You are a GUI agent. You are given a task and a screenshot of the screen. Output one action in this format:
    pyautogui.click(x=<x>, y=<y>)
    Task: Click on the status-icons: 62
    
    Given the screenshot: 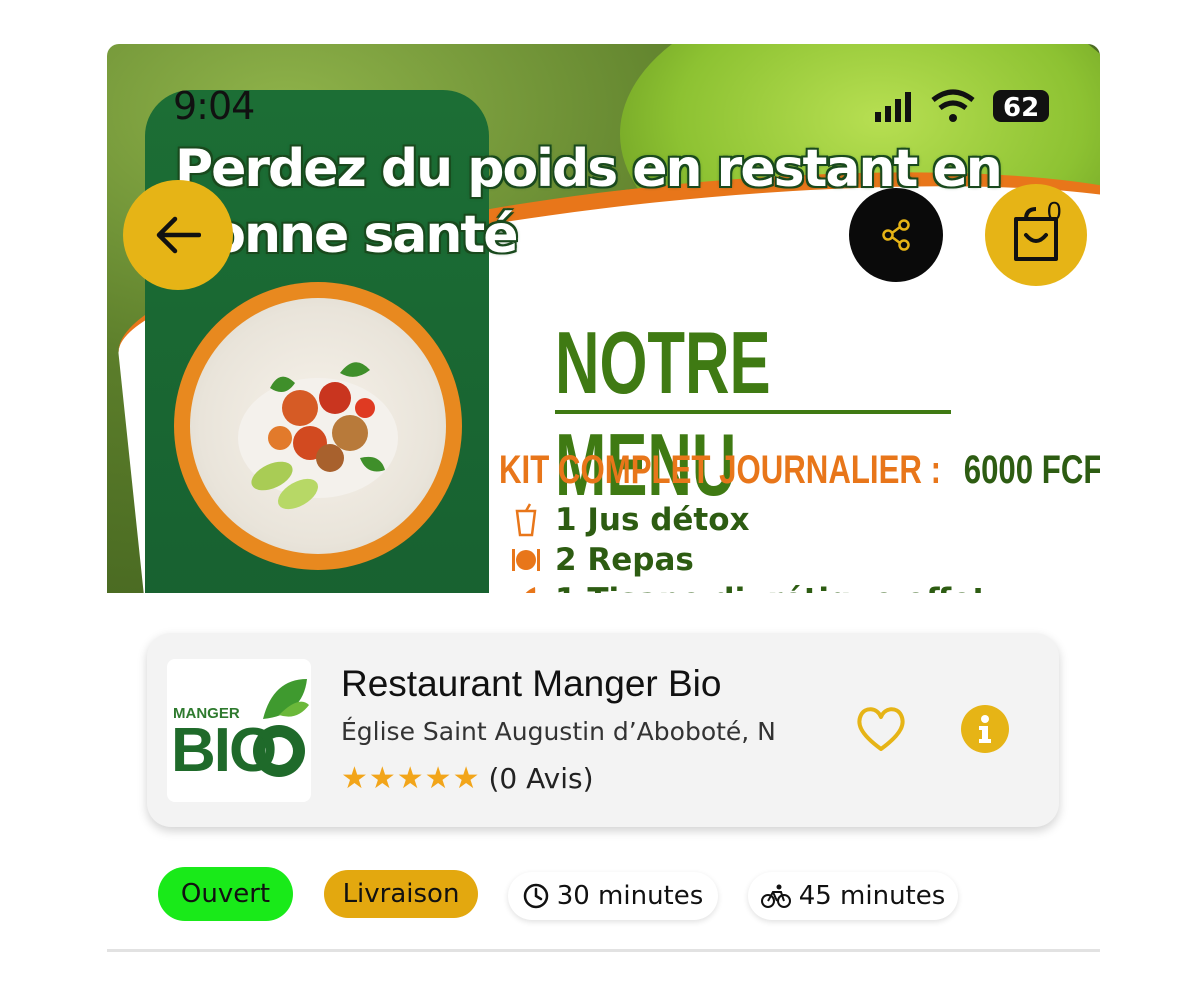 What is the action you would take?
    pyautogui.click(x=962, y=106)
    